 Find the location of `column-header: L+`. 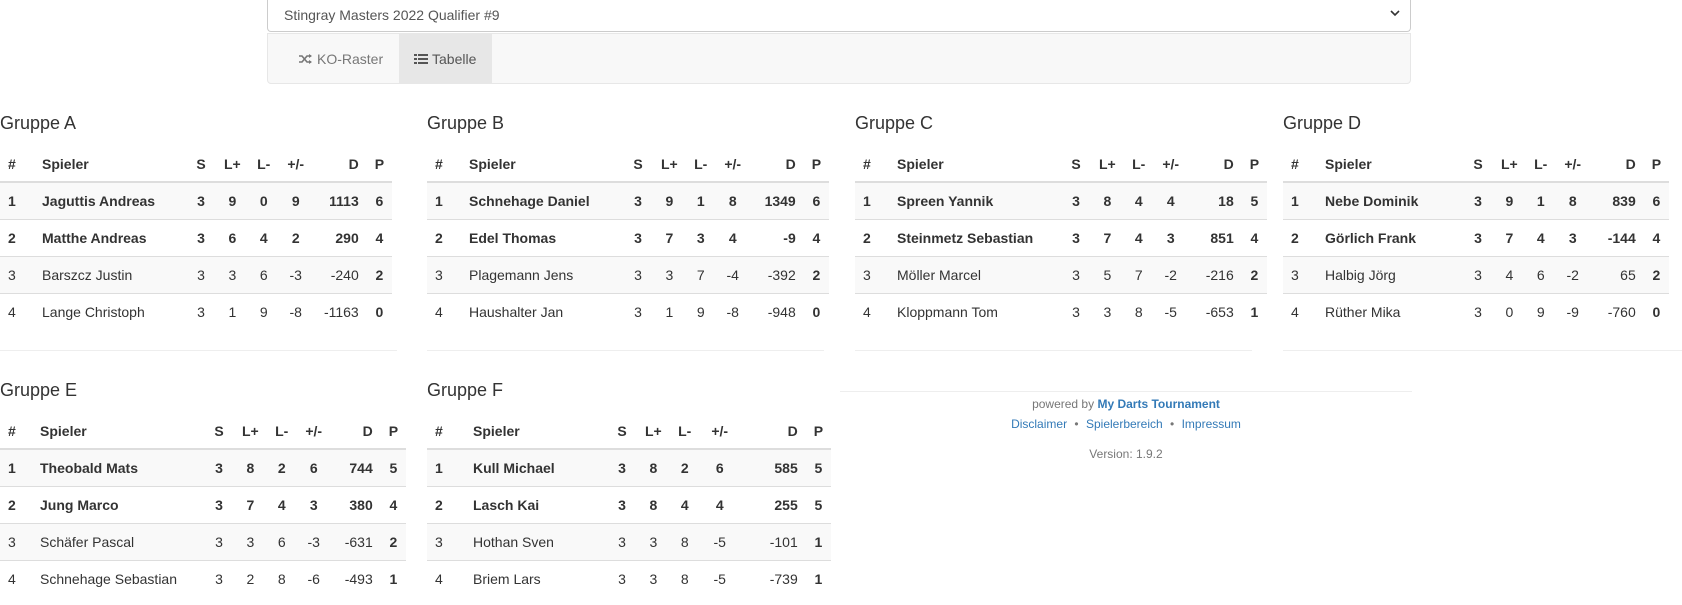

column-header: L+ is located at coordinates (250, 431).